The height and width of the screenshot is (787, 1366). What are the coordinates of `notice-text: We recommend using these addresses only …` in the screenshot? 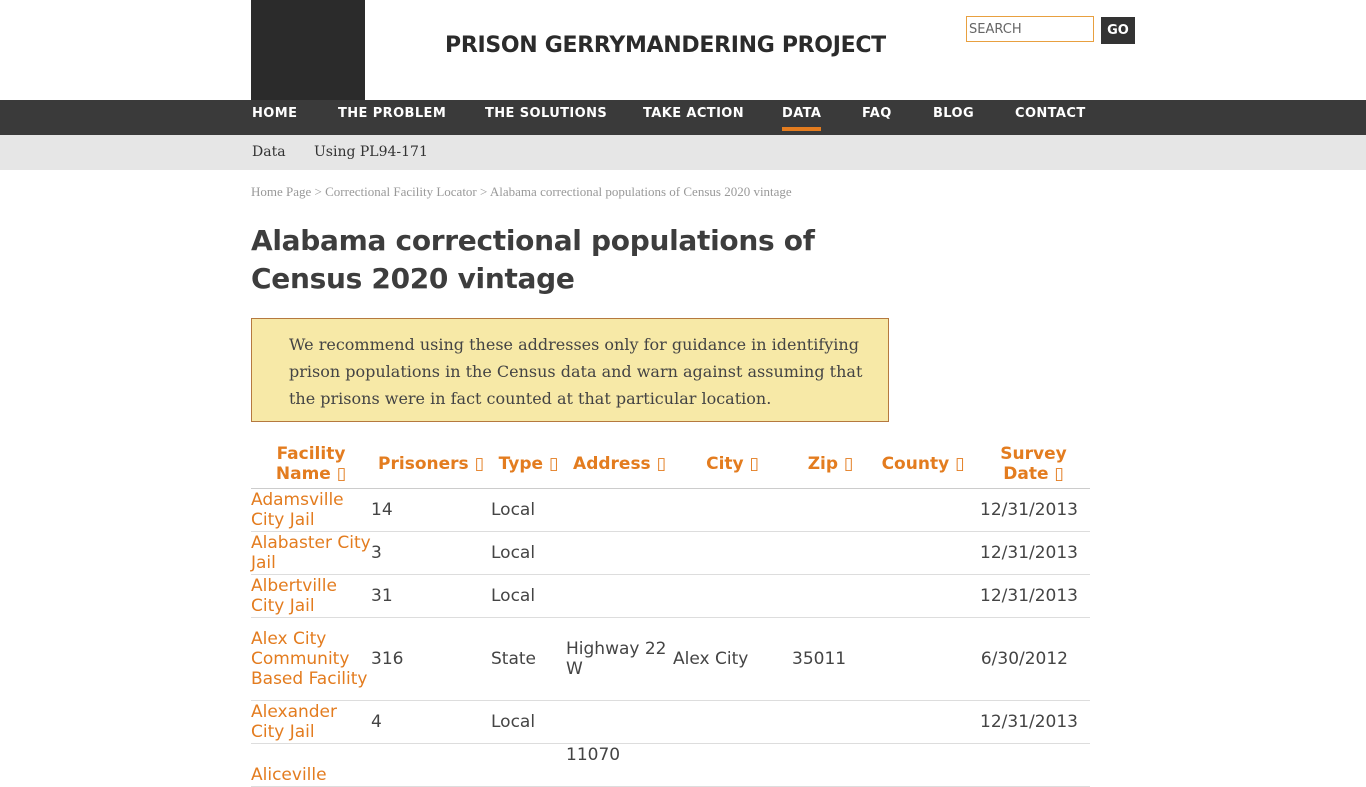 It's located at (576, 371).